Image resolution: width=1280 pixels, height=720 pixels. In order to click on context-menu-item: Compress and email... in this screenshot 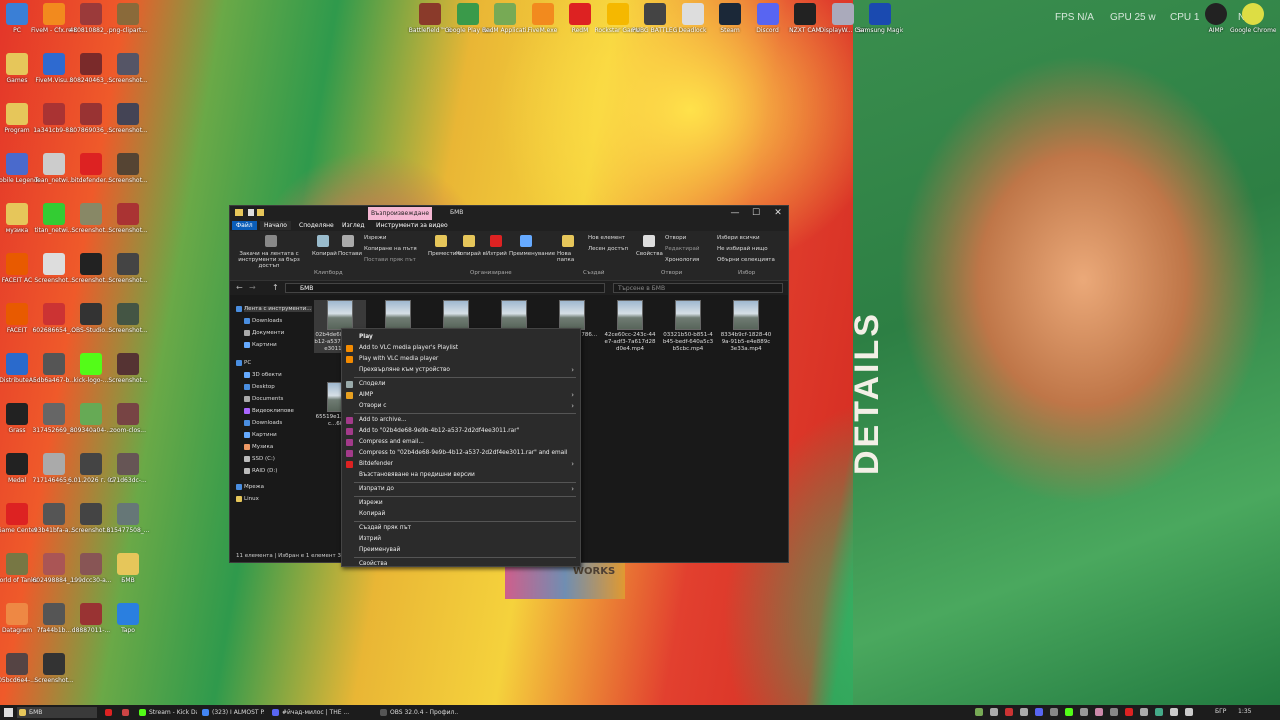, I will do `click(461, 442)`.